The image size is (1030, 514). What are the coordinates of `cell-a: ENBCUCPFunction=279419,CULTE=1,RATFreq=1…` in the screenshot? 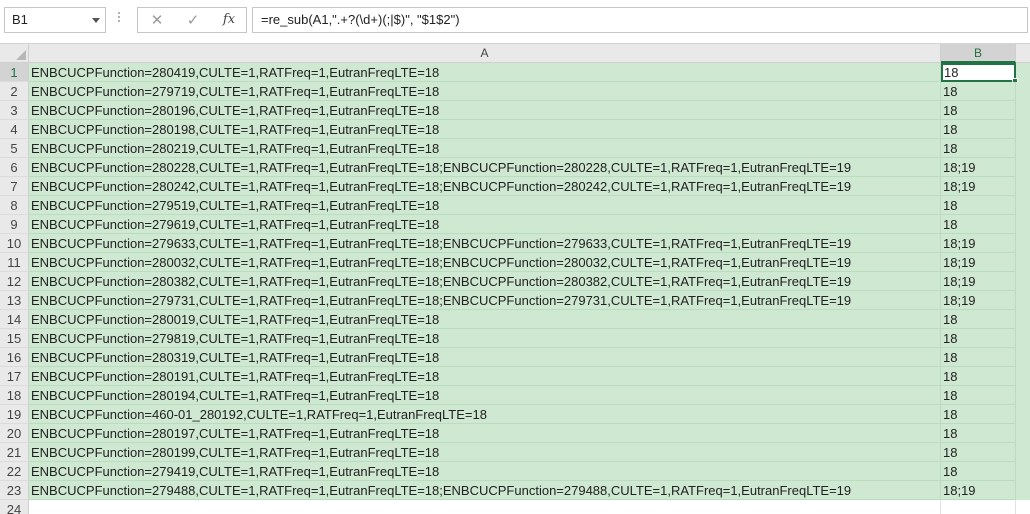 It's located at (485, 471).